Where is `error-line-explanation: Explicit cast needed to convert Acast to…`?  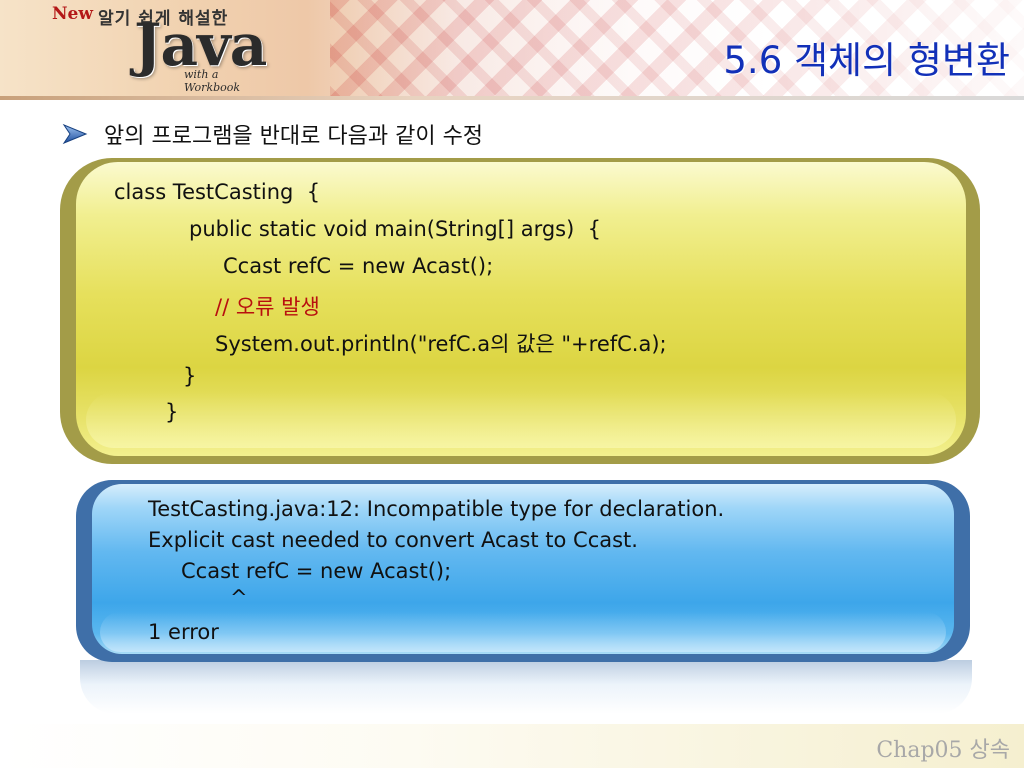
error-line-explanation: Explicit cast needed to convert Acast to… is located at coordinates (393, 540).